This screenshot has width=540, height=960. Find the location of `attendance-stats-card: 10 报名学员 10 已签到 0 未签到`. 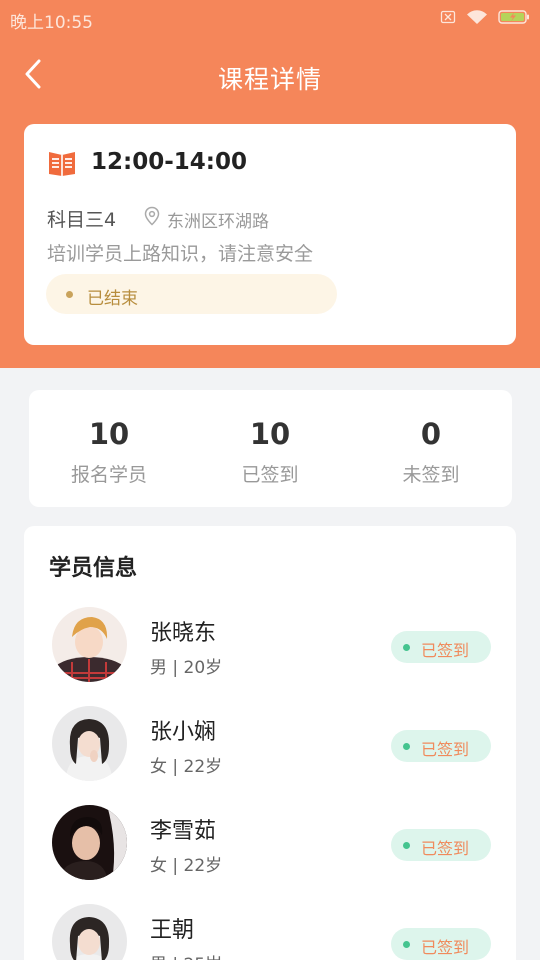

attendance-stats-card: 10 报名学员 10 已签到 0 未签到 is located at coordinates (270, 448).